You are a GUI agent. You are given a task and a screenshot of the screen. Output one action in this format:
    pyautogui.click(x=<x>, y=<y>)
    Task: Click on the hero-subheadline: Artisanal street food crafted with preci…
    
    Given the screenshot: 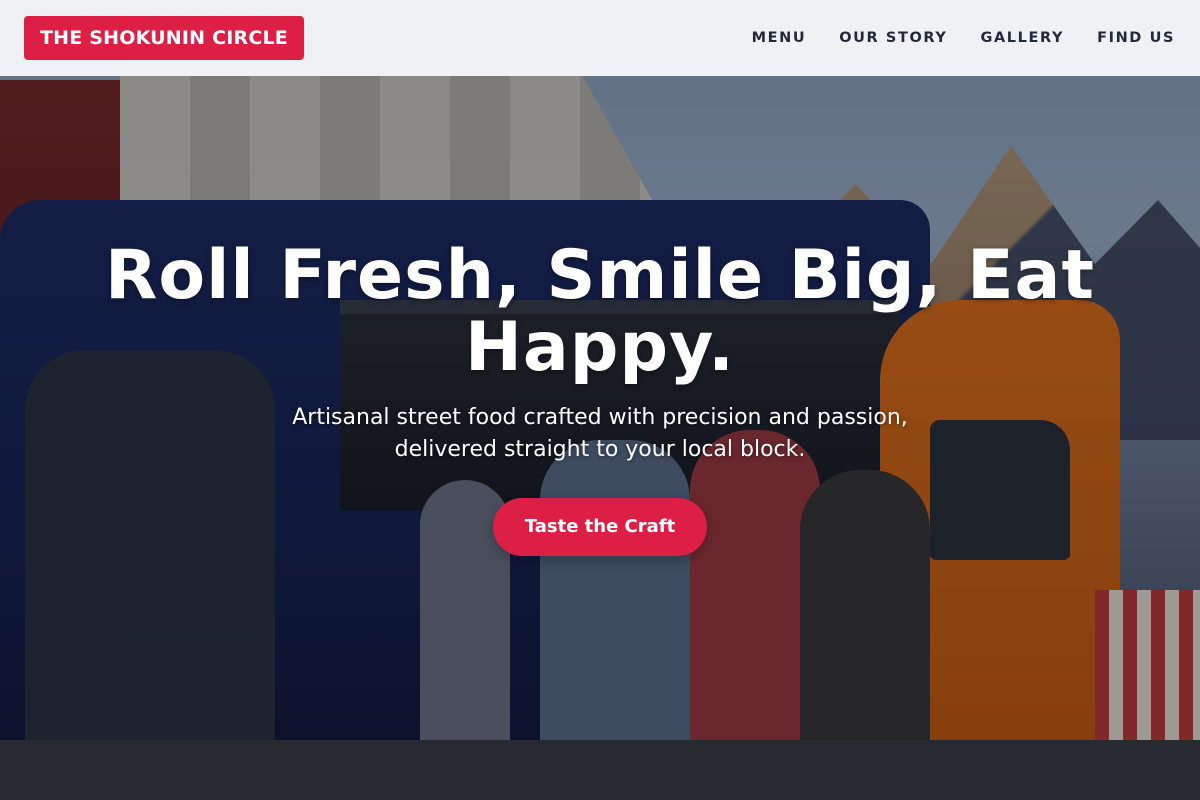 What is the action you would take?
    pyautogui.click(x=600, y=433)
    